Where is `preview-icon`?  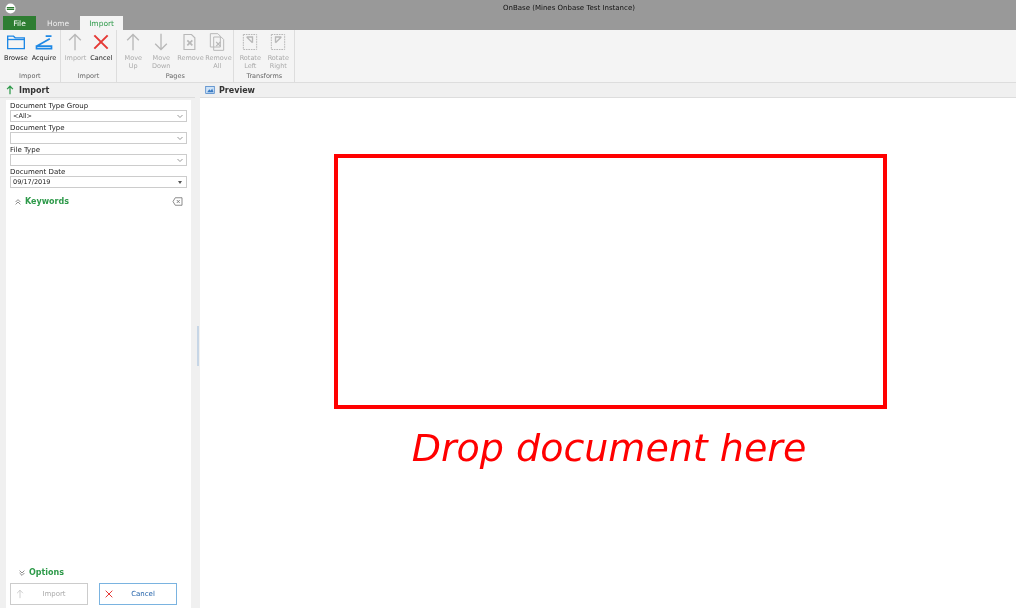 preview-icon is located at coordinates (210, 90).